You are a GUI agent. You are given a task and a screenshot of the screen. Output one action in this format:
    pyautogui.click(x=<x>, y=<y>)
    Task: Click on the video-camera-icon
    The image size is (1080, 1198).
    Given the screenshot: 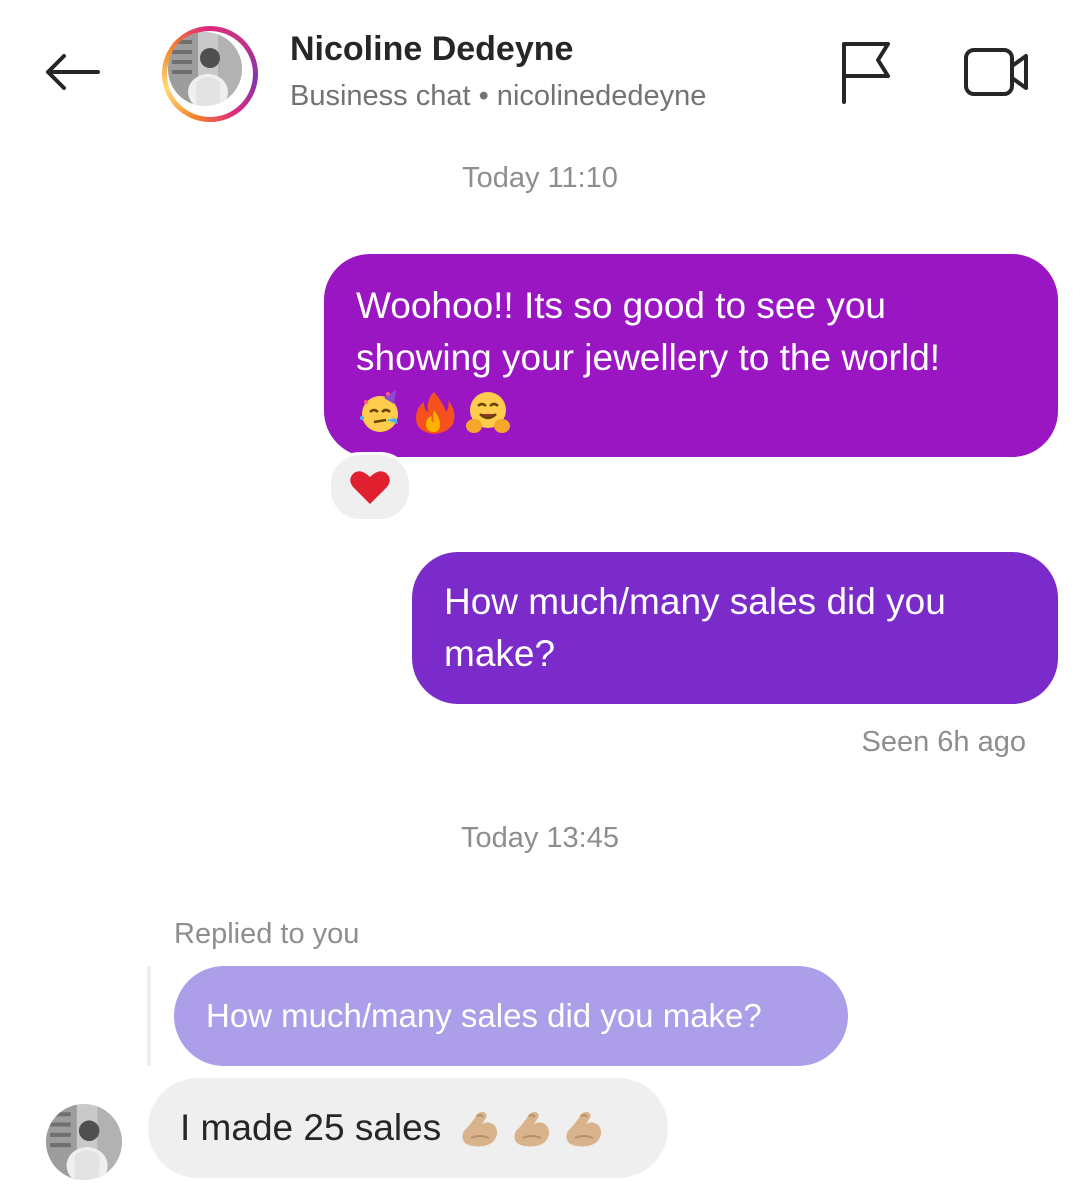 What is the action you would take?
    pyautogui.click(x=996, y=72)
    